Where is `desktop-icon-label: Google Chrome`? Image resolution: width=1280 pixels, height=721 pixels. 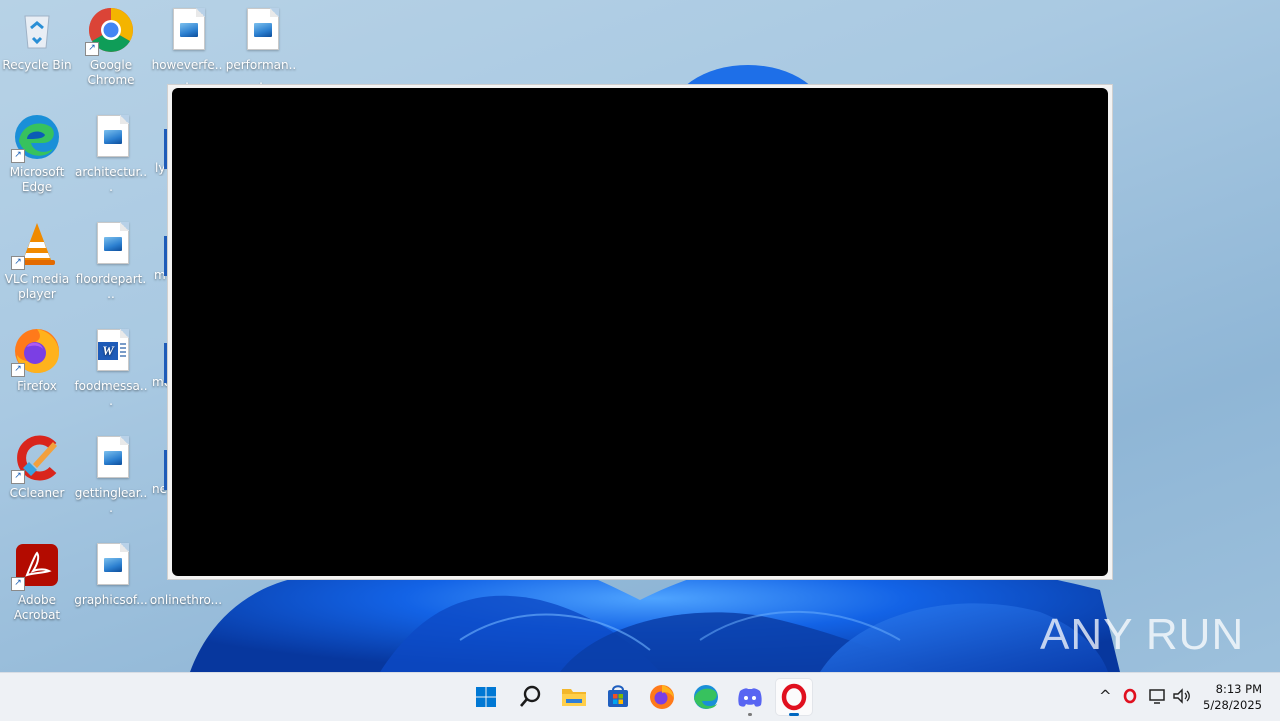
desktop-icon-label: Google Chrome is located at coordinates (111, 72).